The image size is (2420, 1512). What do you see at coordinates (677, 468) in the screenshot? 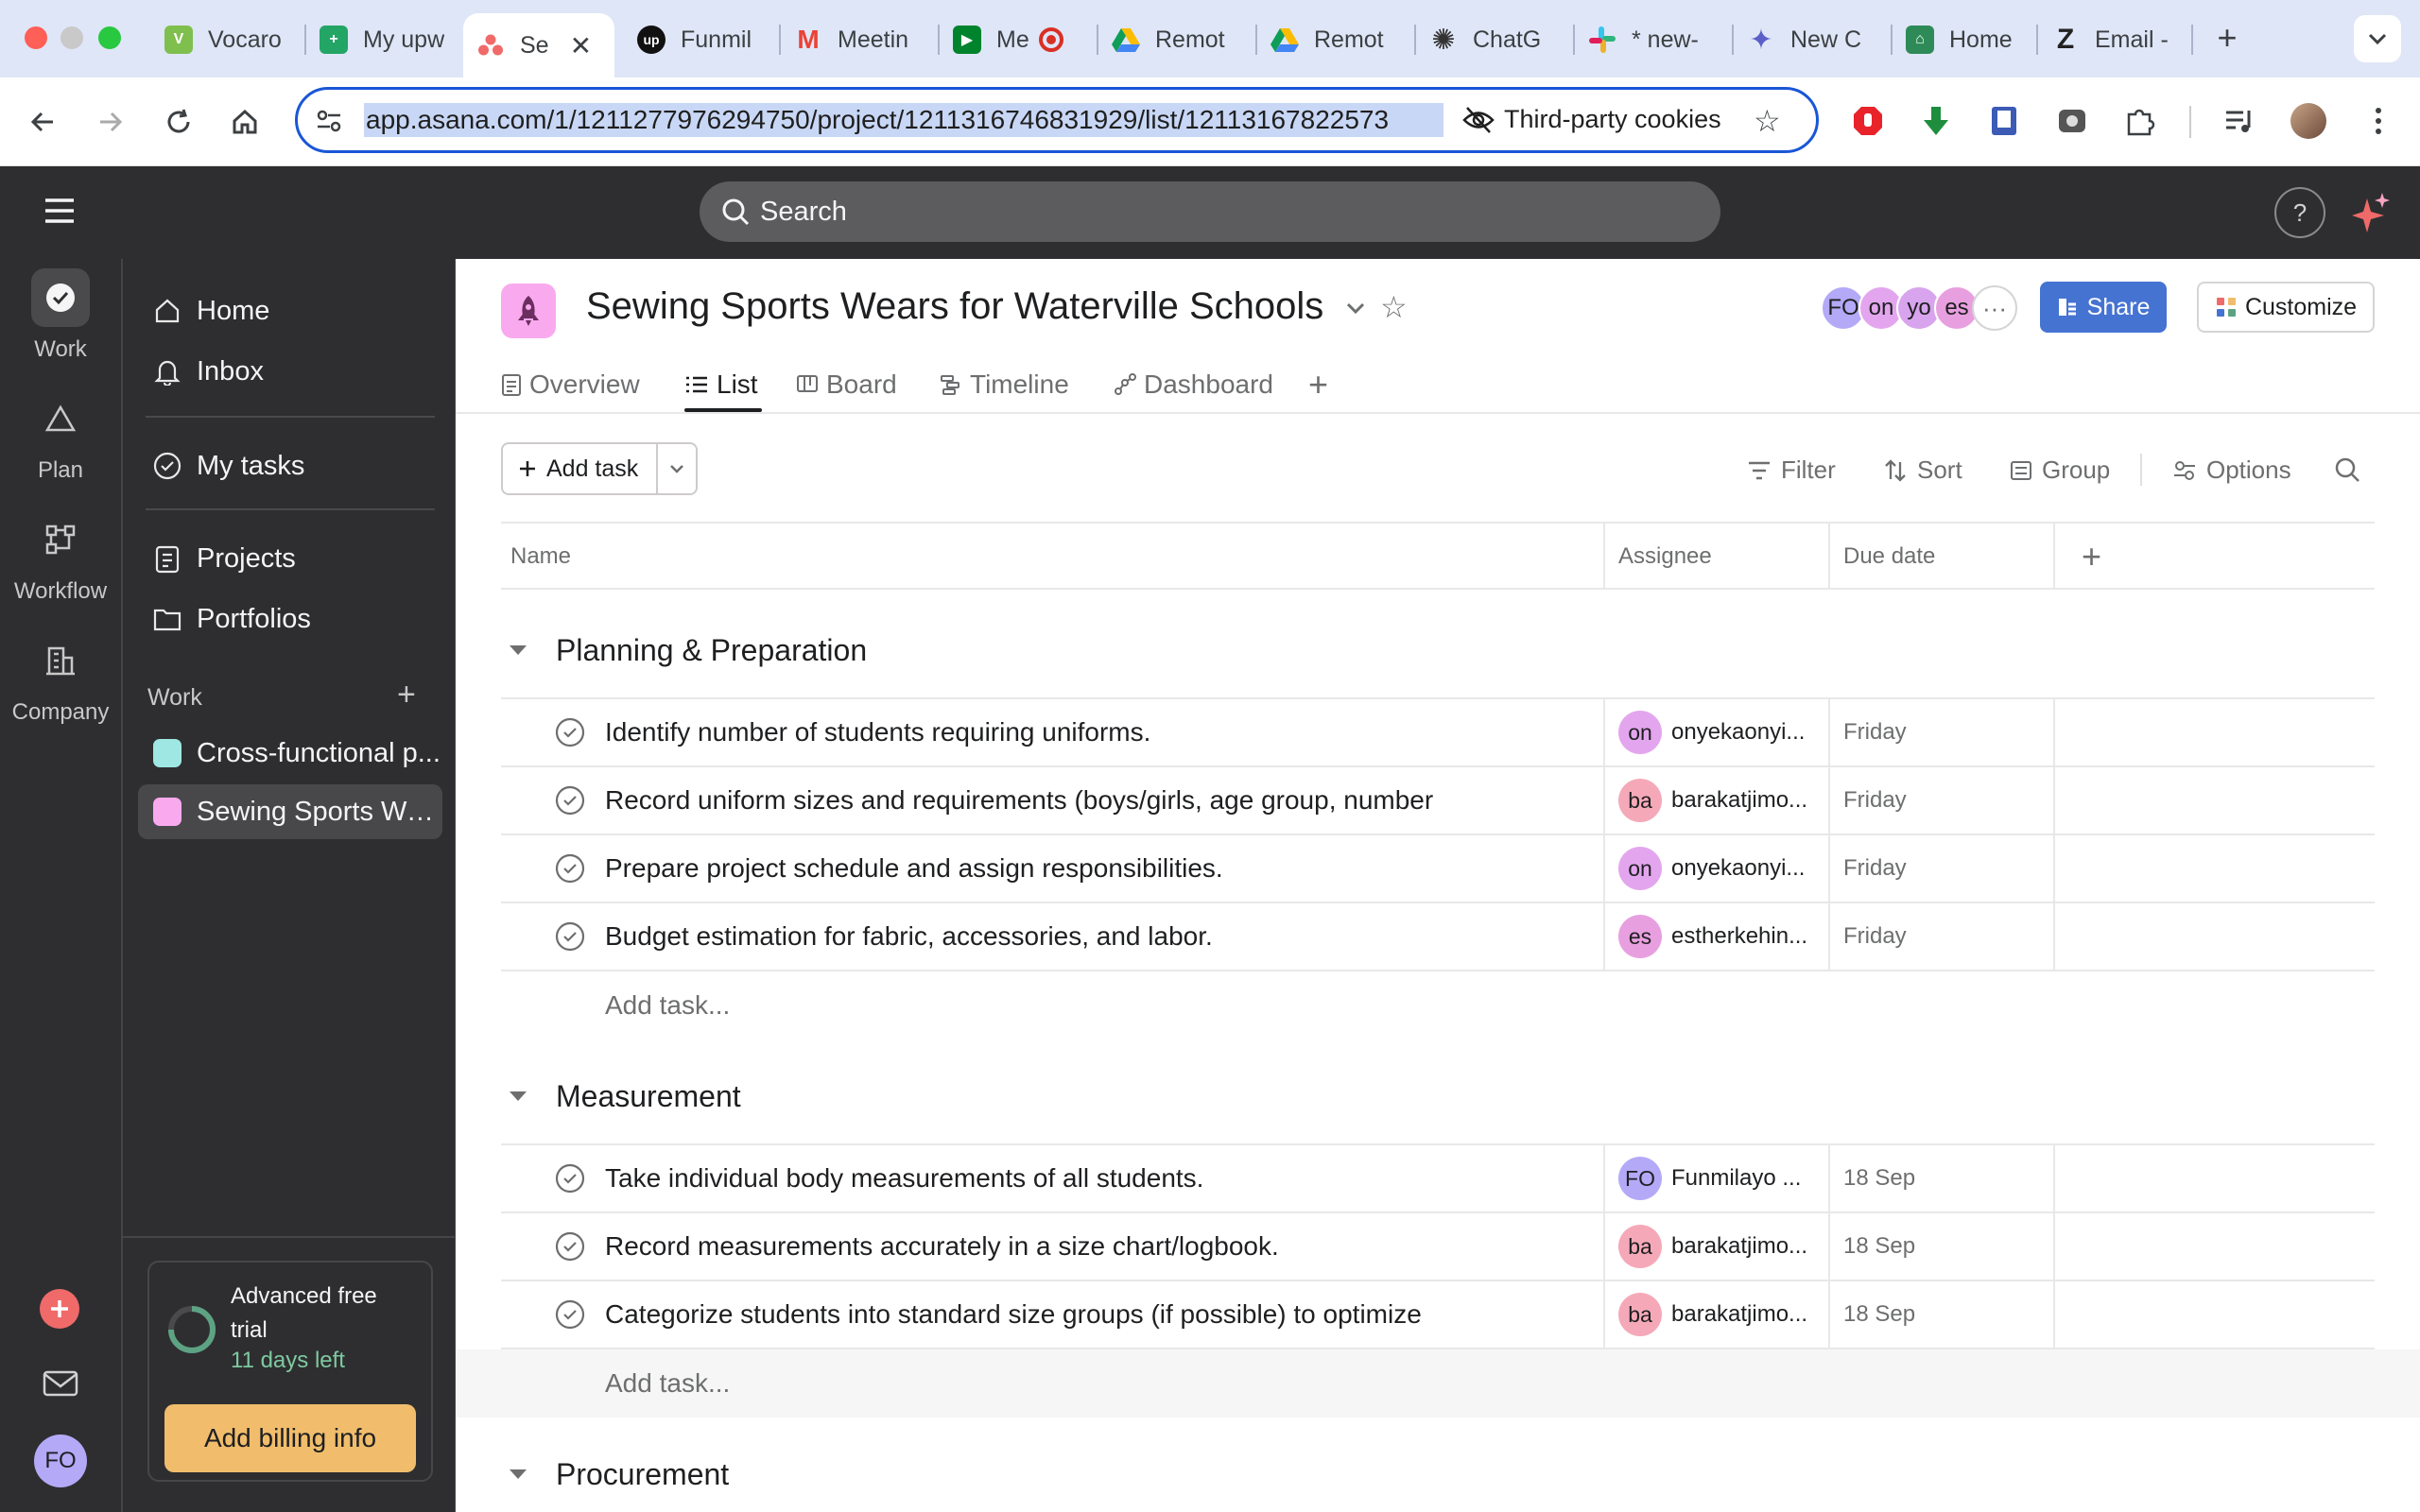
I see `add-task-dropdown` at bounding box center [677, 468].